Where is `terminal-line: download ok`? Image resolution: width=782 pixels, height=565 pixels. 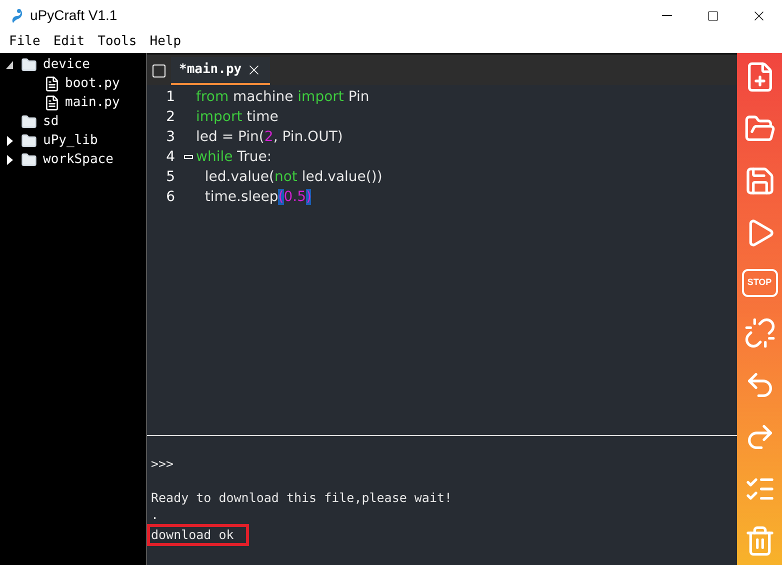 terminal-line: download ok is located at coordinates (192, 535).